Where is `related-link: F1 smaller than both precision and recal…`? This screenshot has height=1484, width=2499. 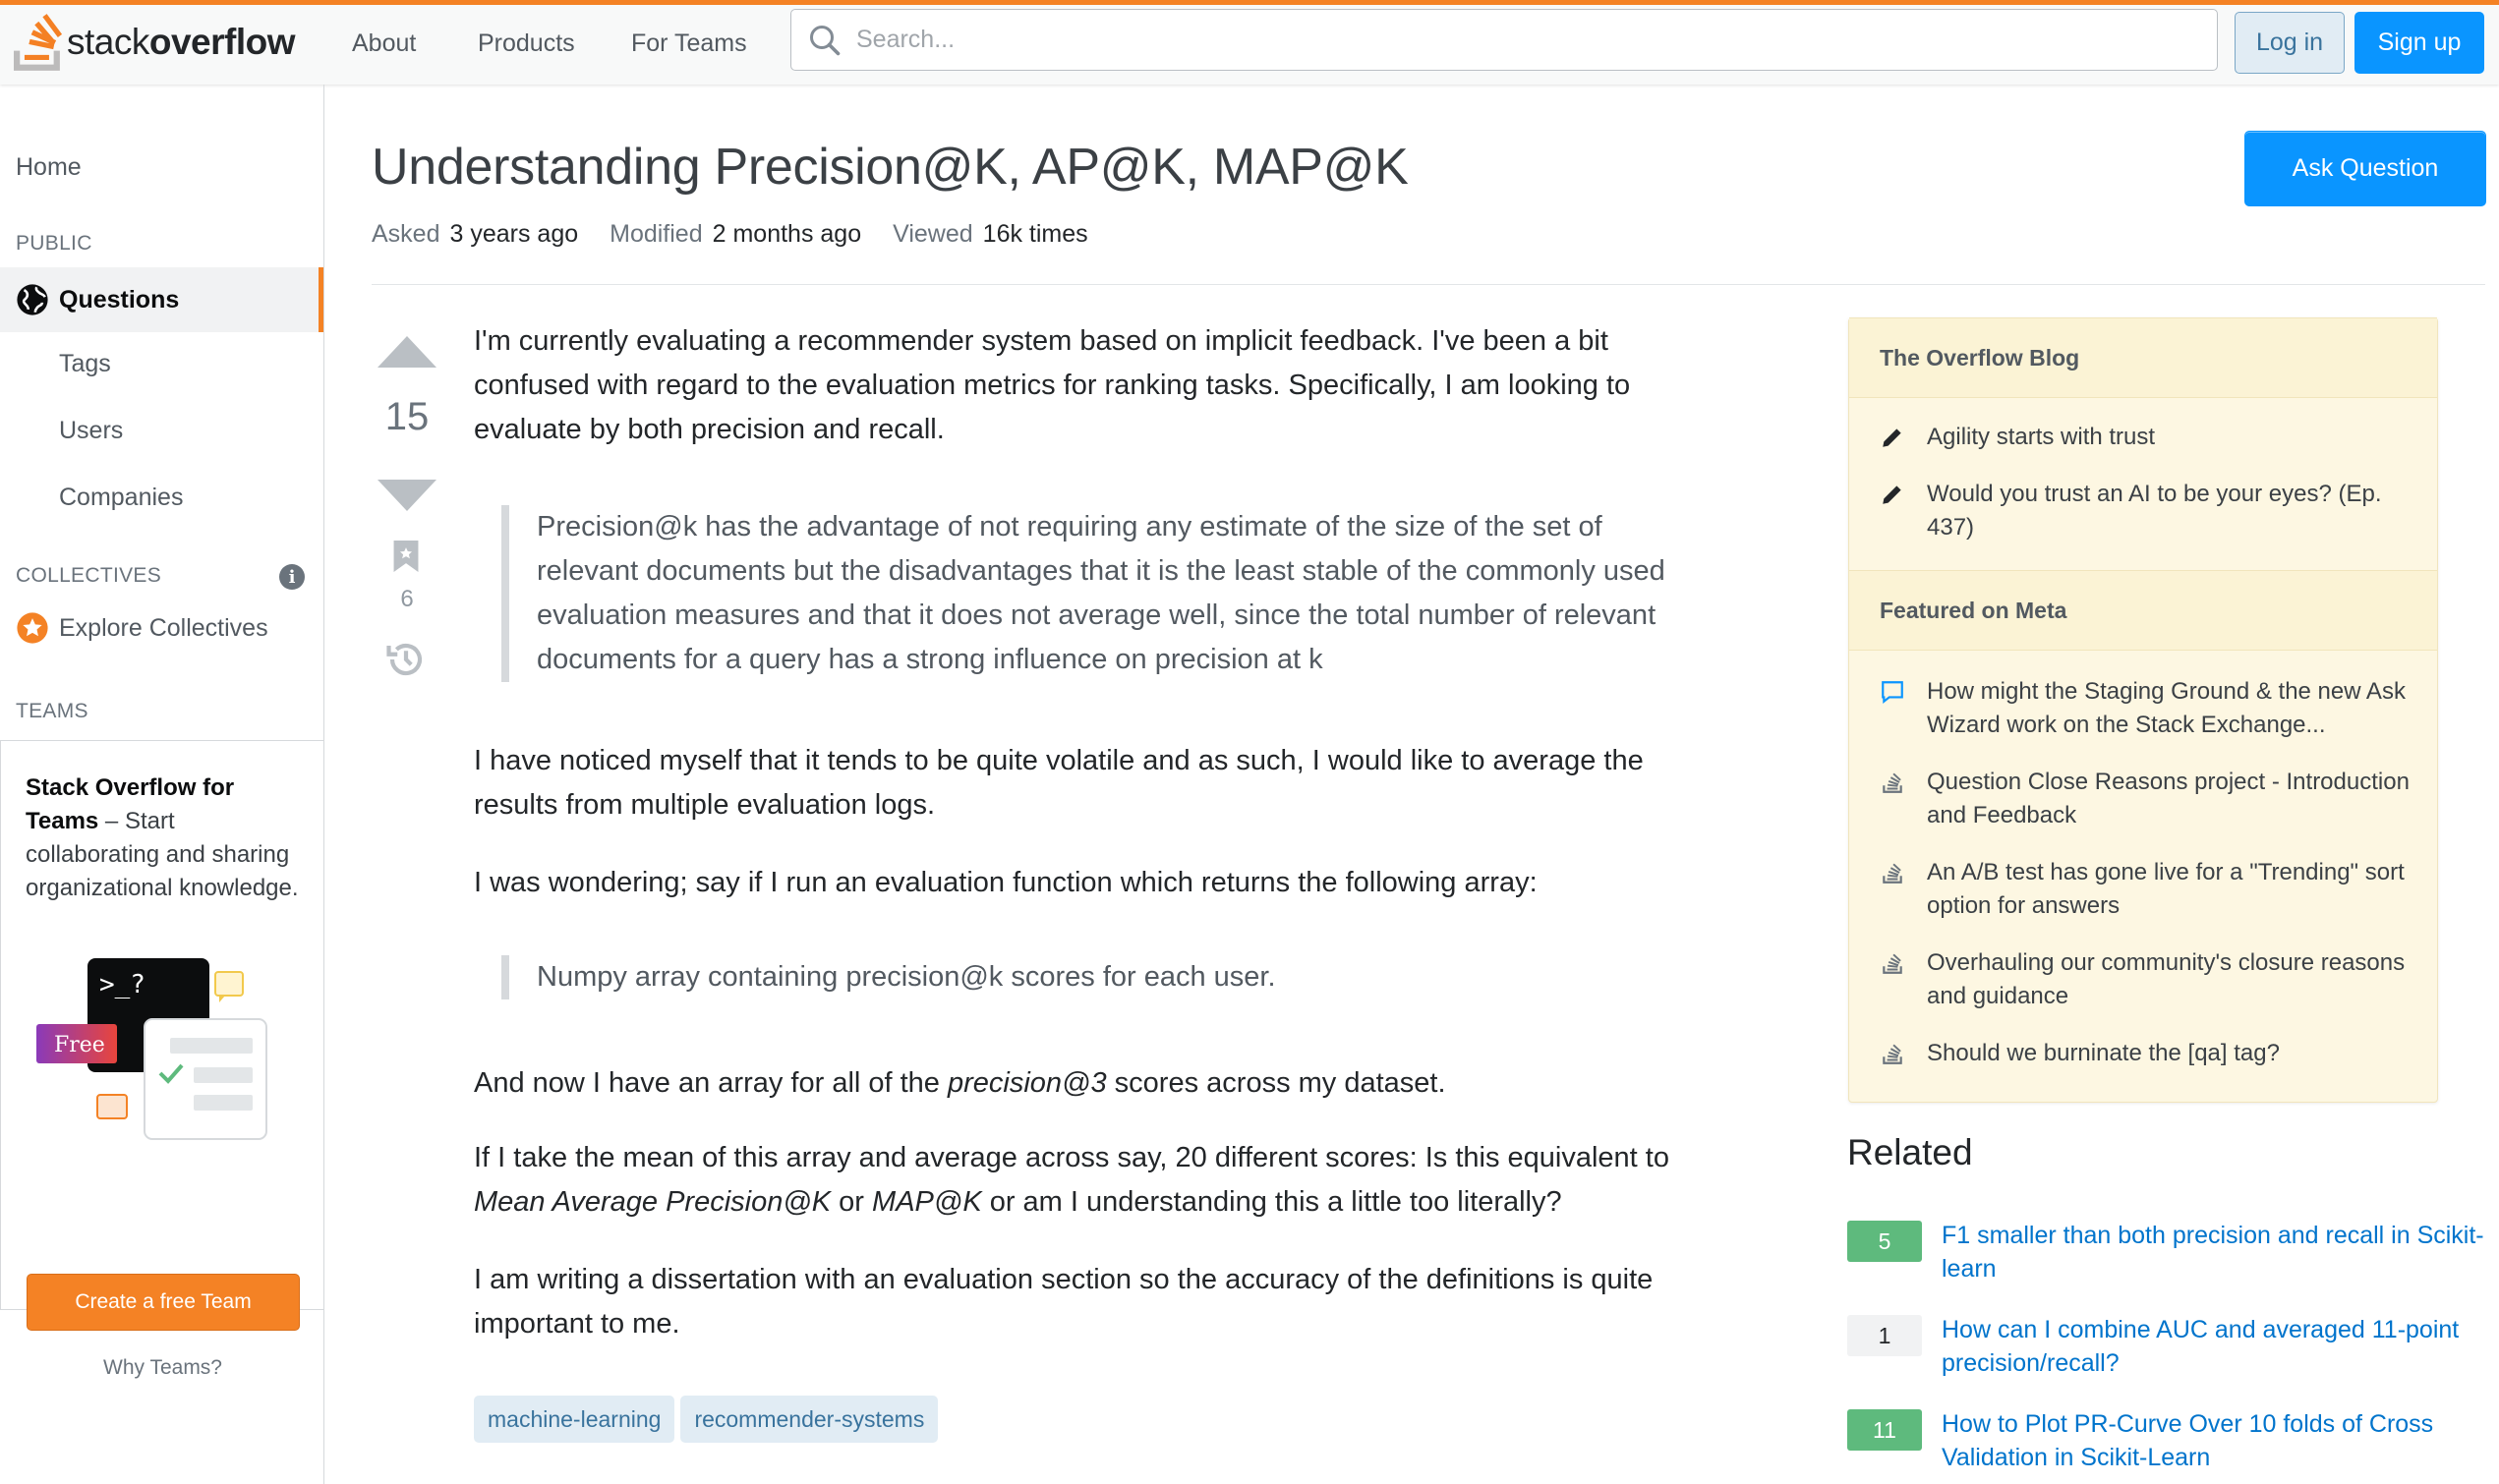
related-link: F1 smaller than both precision and recal… is located at coordinates (2214, 1252).